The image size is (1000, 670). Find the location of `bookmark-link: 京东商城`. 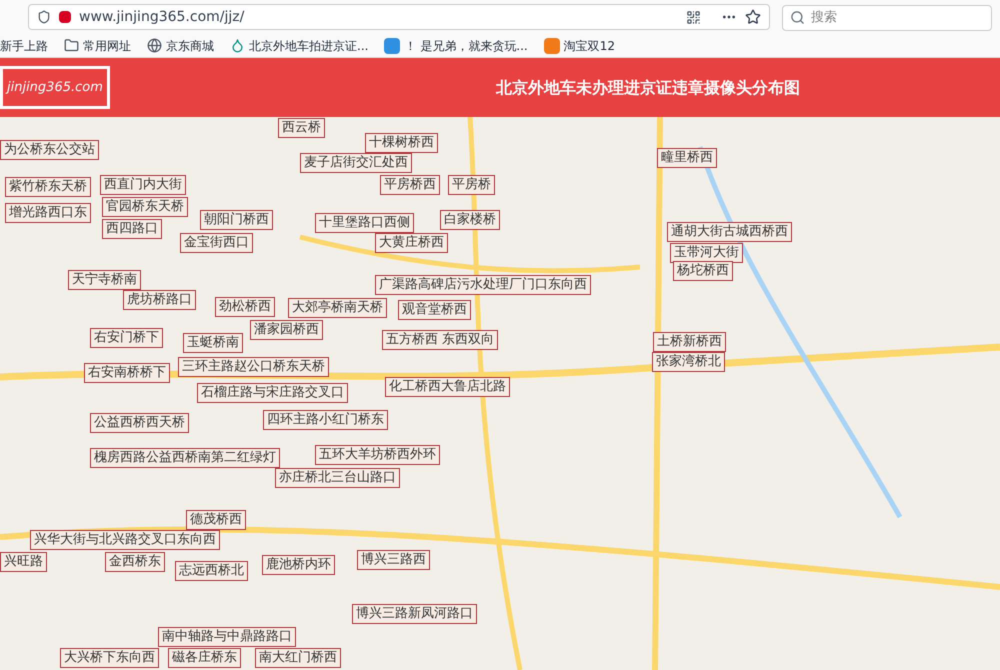

bookmark-link: 京东商城 is located at coordinates (180, 45).